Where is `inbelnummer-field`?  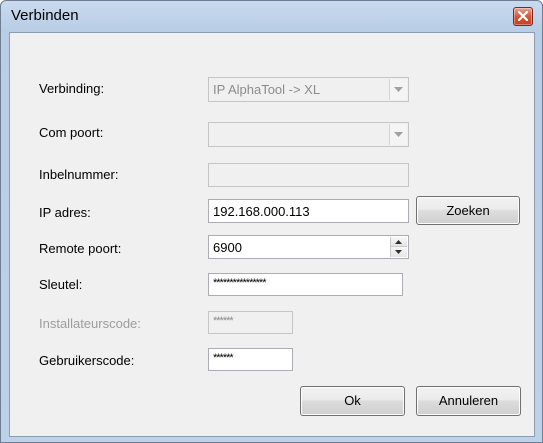
inbelnummer-field is located at coordinates (308, 175).